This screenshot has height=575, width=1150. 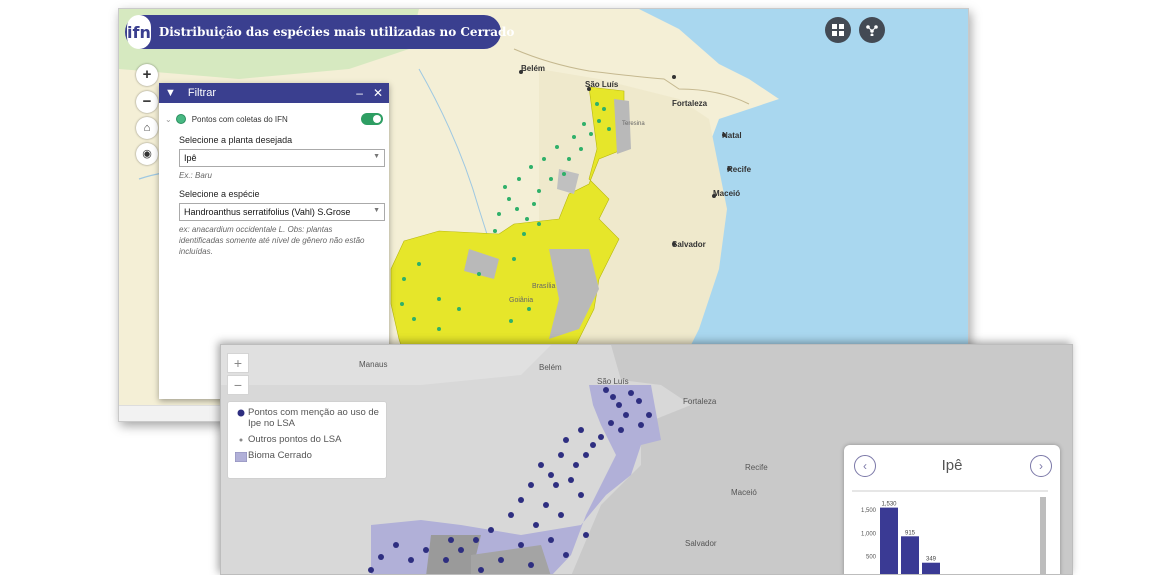 What do you see at coordinates (147, 75) in the screenshot?
I see `zoom-in-button: +` at bounding box center [147, 75].